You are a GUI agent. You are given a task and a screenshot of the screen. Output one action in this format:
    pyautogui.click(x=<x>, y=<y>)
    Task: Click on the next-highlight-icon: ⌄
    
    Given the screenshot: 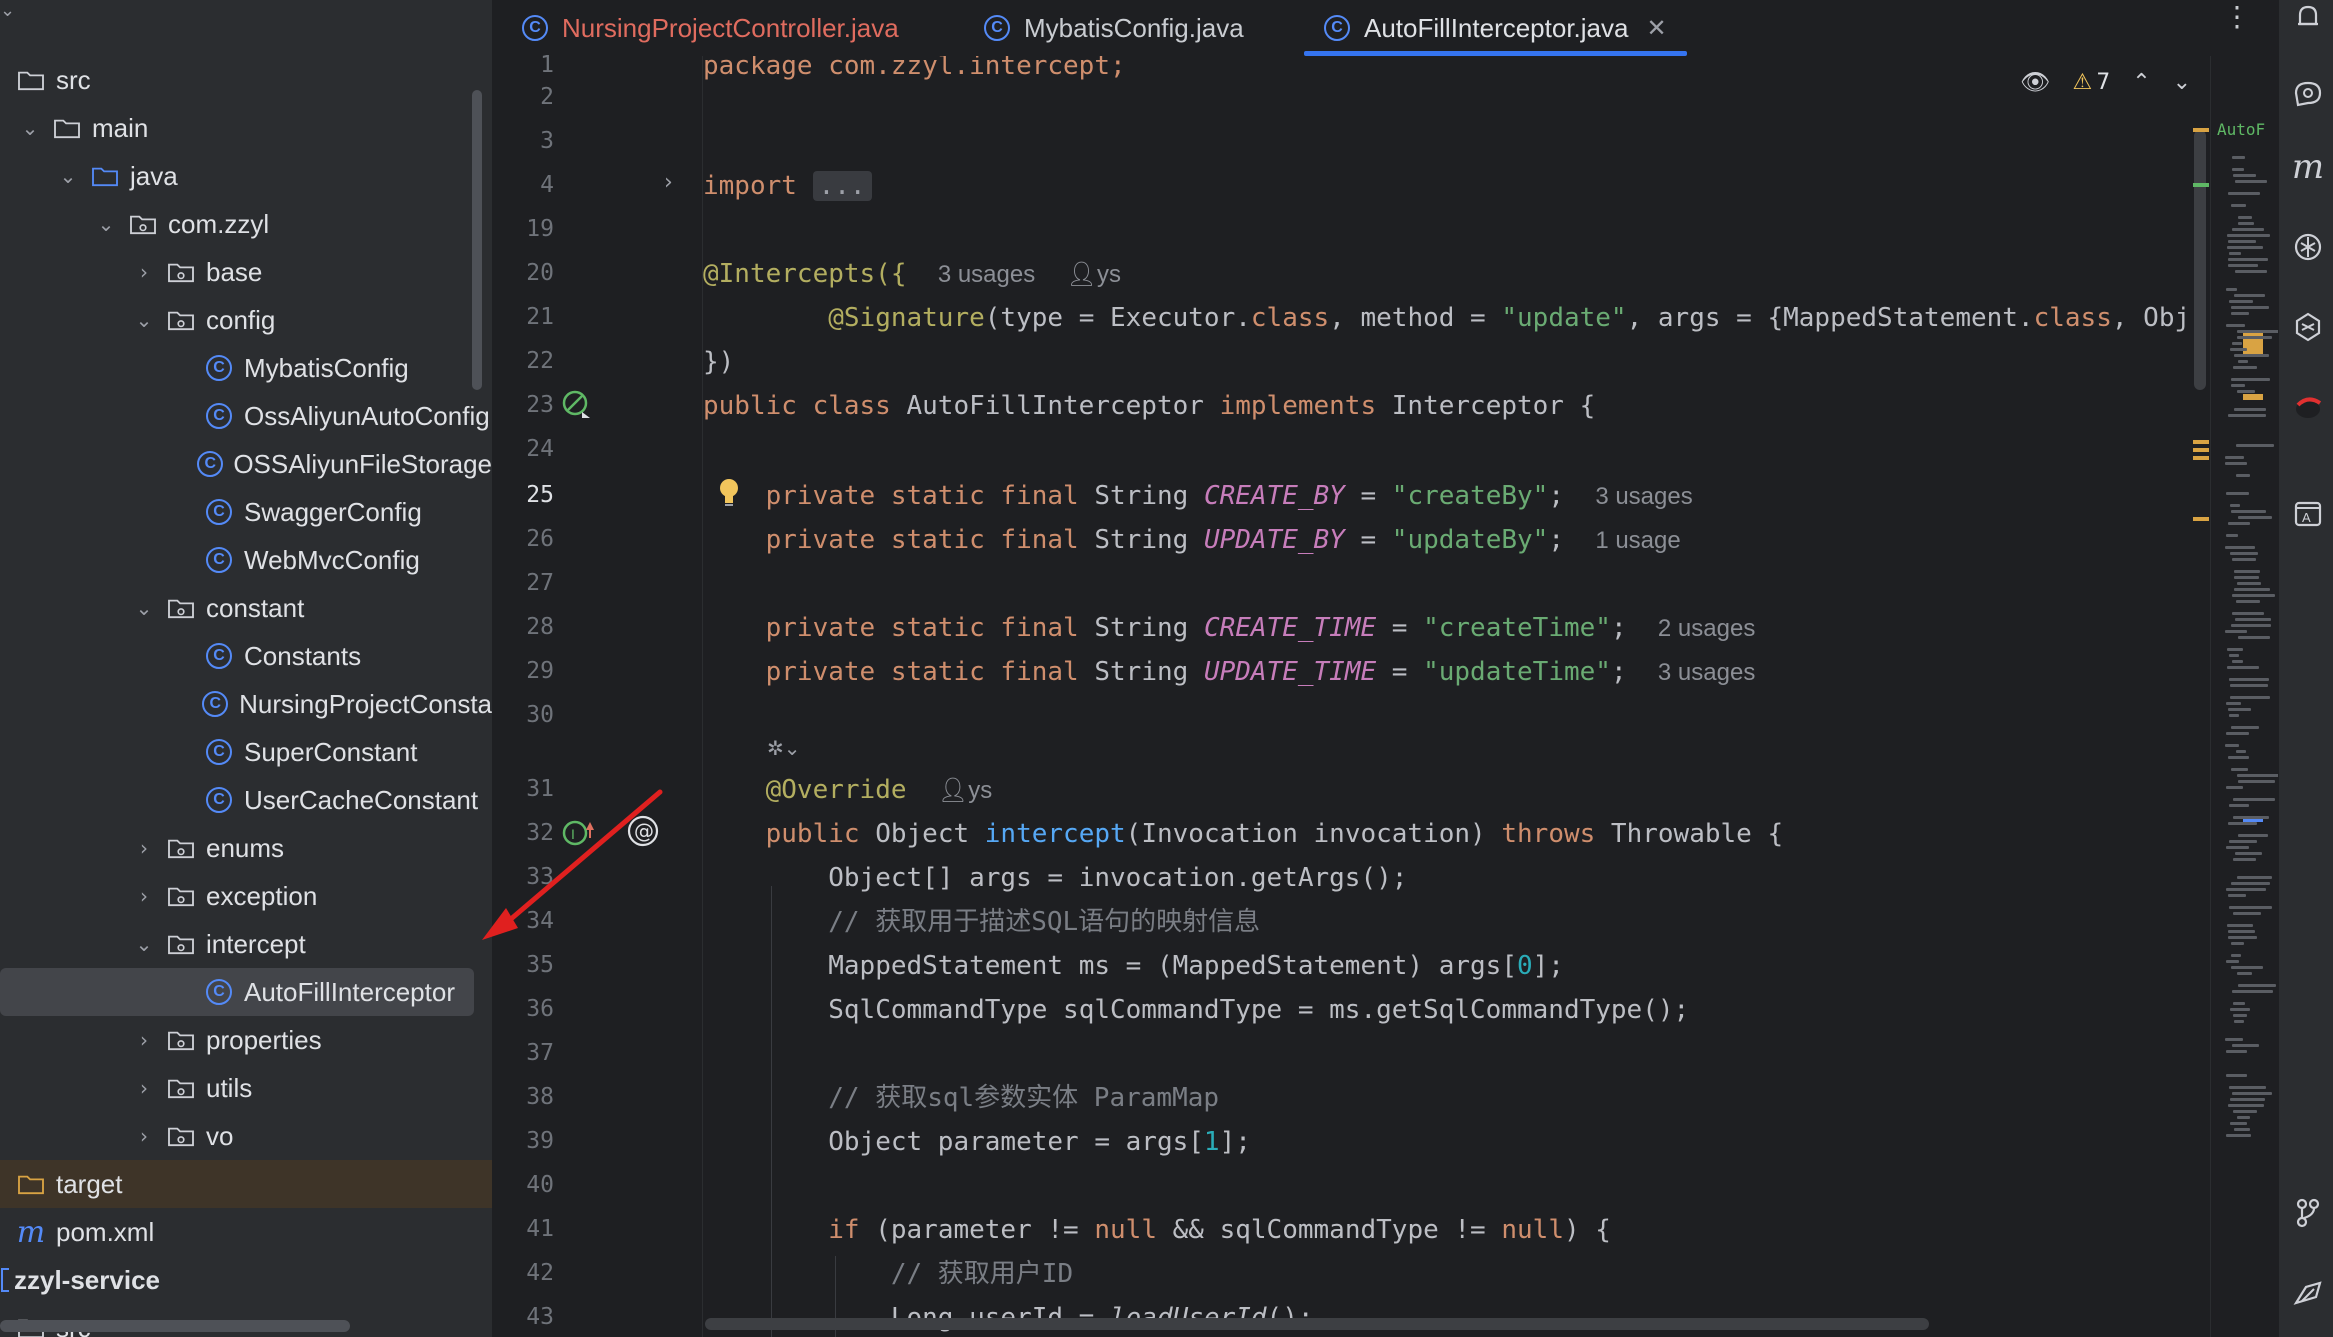 What is the action you would take?
    pyautogui.click(x=2182, y=82)
    